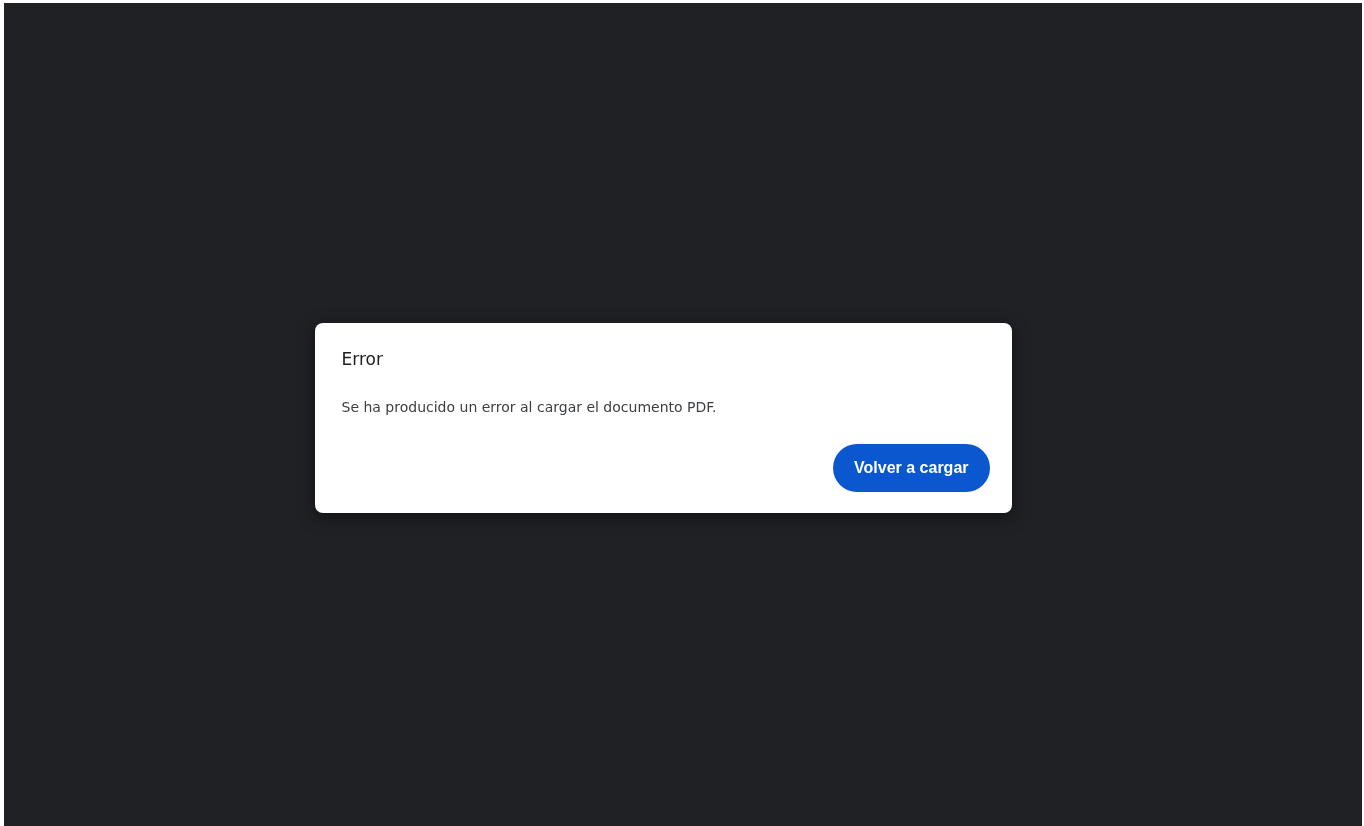 The height and width of the screenshot is (826, 1364). Describe the element at coordinates (529, 407) in the screenshot. I see `error-message: Se ha producido un error al cargar el documento PDF.` at that location.